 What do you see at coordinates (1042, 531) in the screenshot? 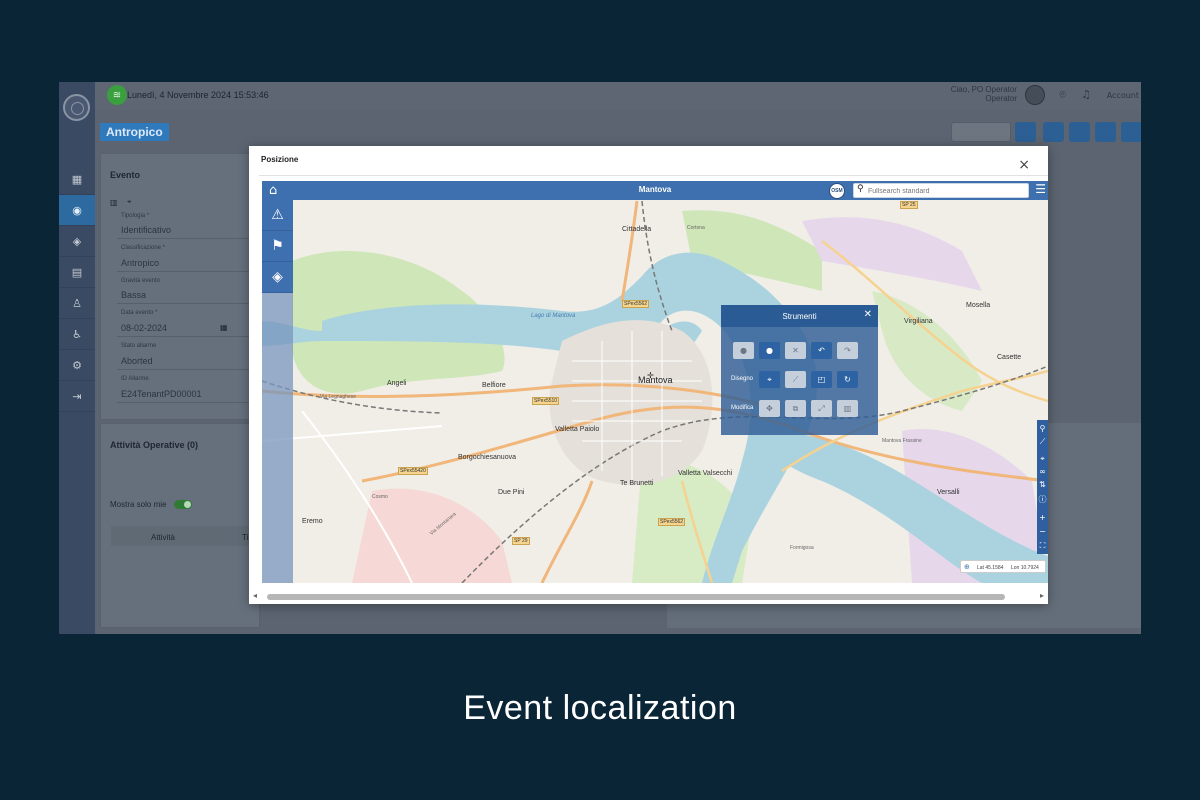
I see `zoom-out-icon: −` at bounding box center [1042, 531].